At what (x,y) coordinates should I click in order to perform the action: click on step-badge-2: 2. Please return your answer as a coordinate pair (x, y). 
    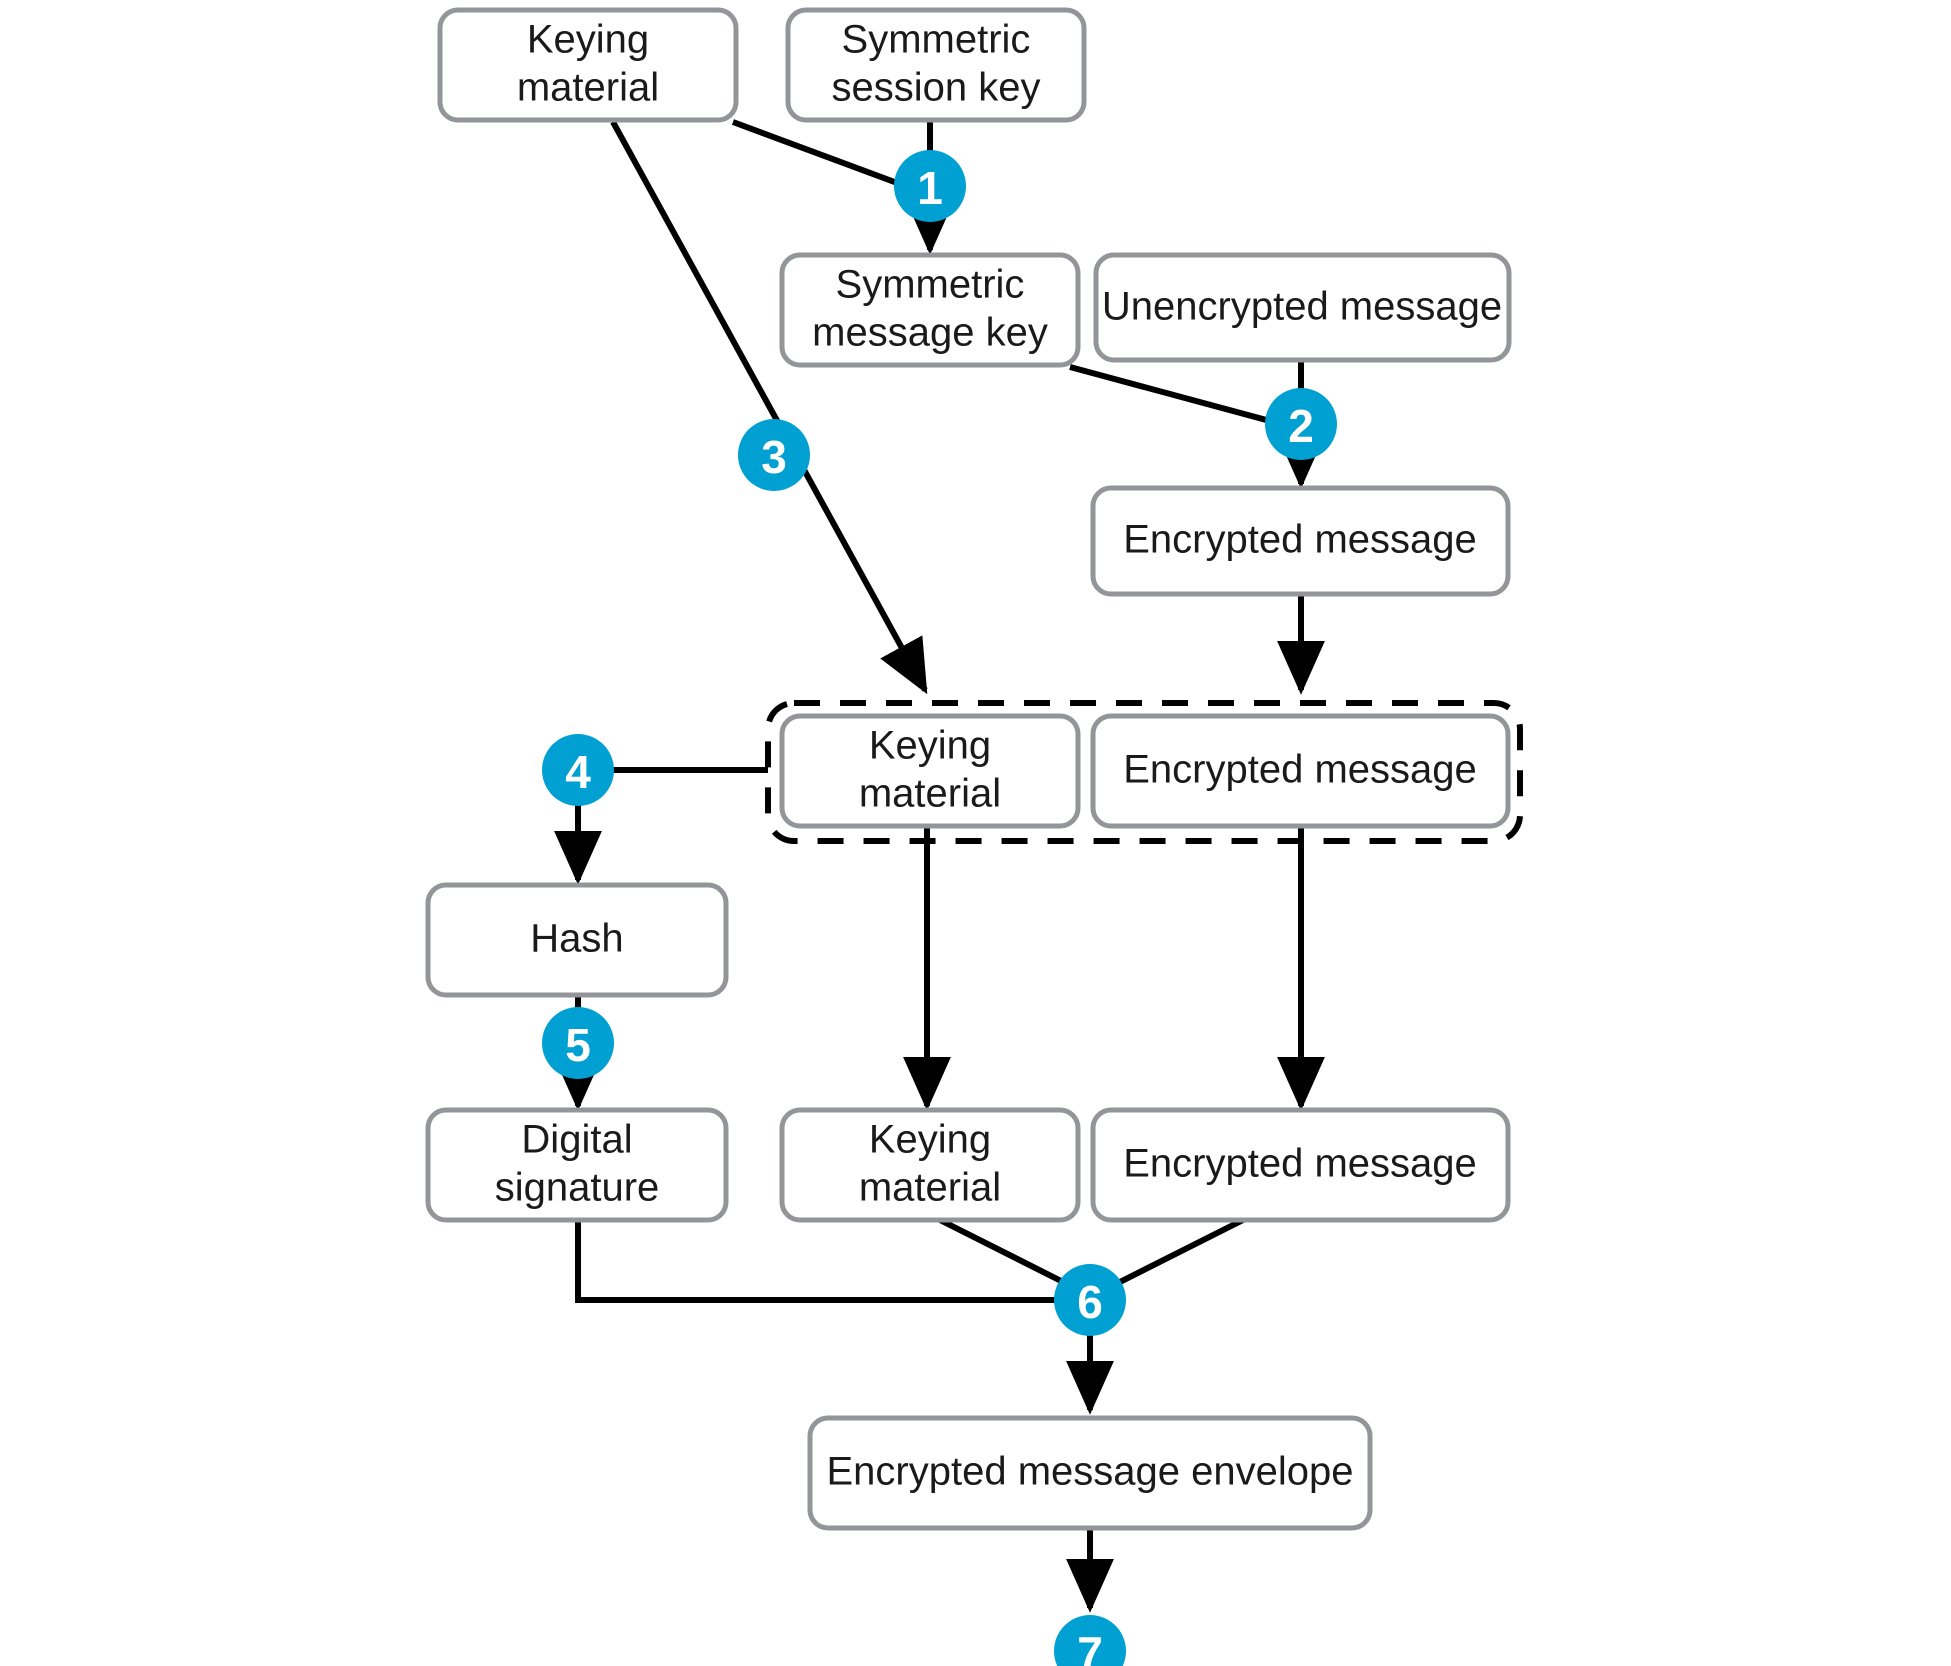
    Looking at the image, I should click on (1301, 424).